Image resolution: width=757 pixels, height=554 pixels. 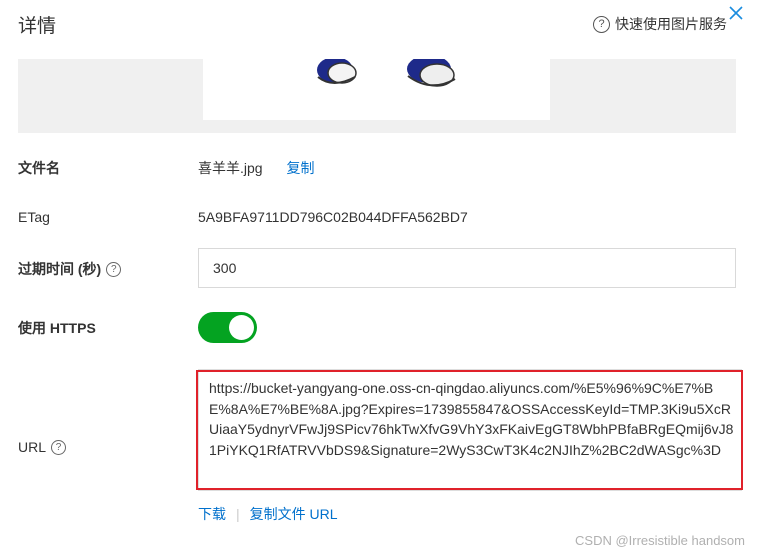 I want to click on copy-filename-link: 复制, so click(x=300, y=168).